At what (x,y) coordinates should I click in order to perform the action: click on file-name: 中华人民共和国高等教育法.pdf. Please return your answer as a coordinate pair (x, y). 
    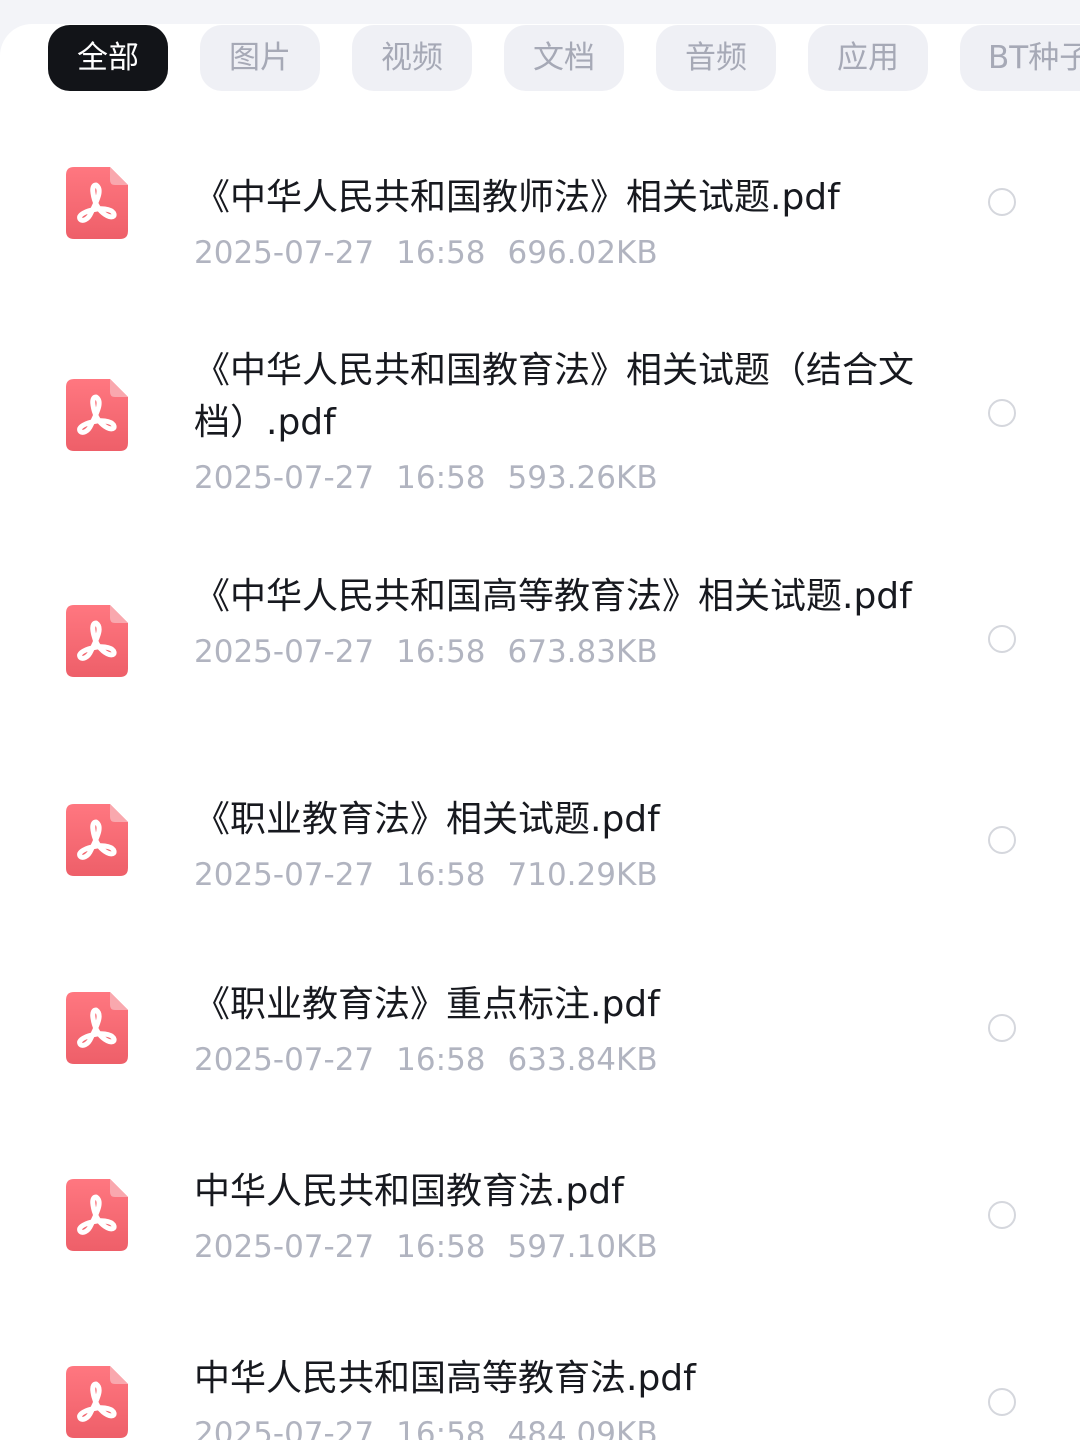
    Looking at the image, I should click on (445, 1378).